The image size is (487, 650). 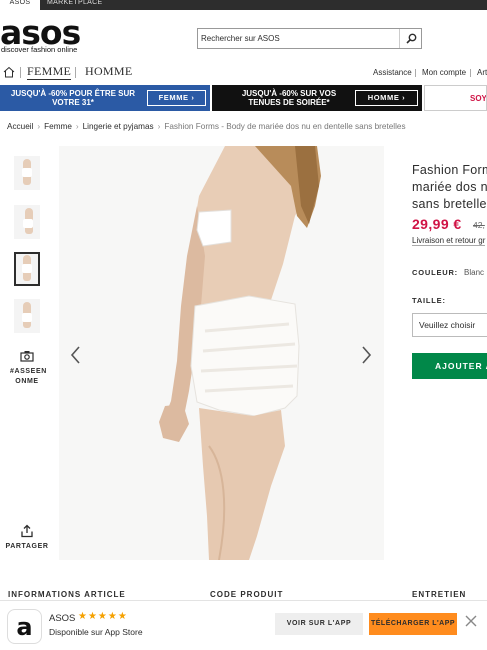 I want to click on share-button: PARTAGER, so click(x=27, y=538).